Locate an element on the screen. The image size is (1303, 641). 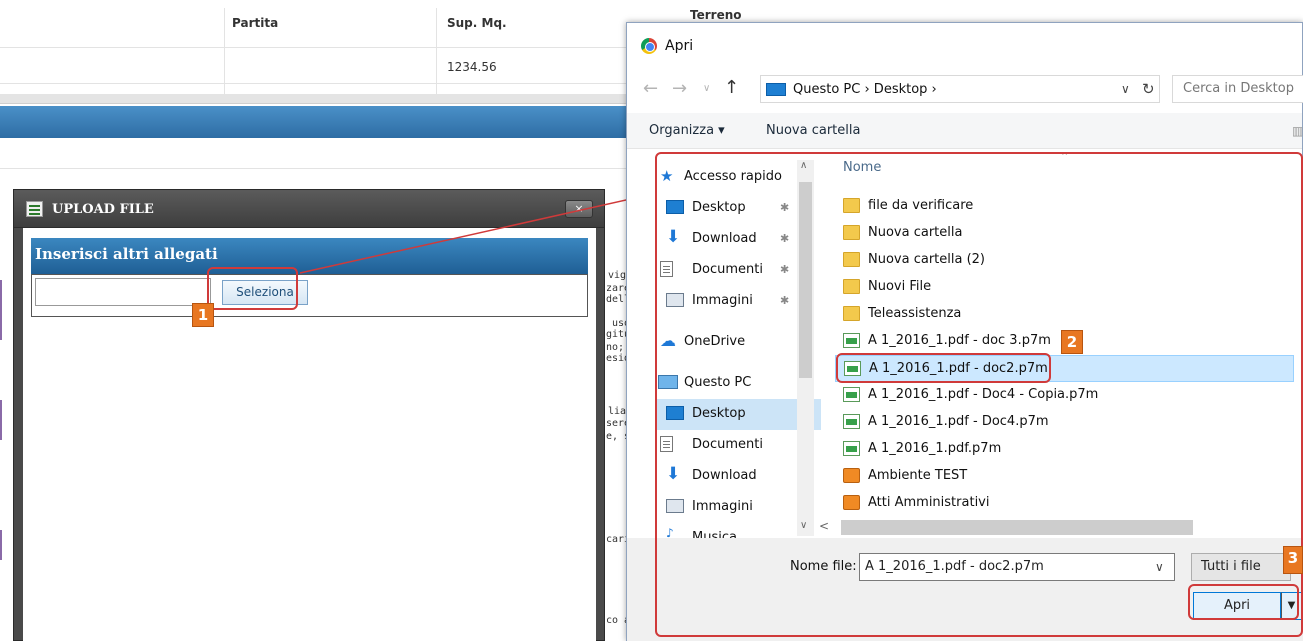
address-bar: Questo PC › Desktop › ∨ ↻ is located at coordinates (960, 89).